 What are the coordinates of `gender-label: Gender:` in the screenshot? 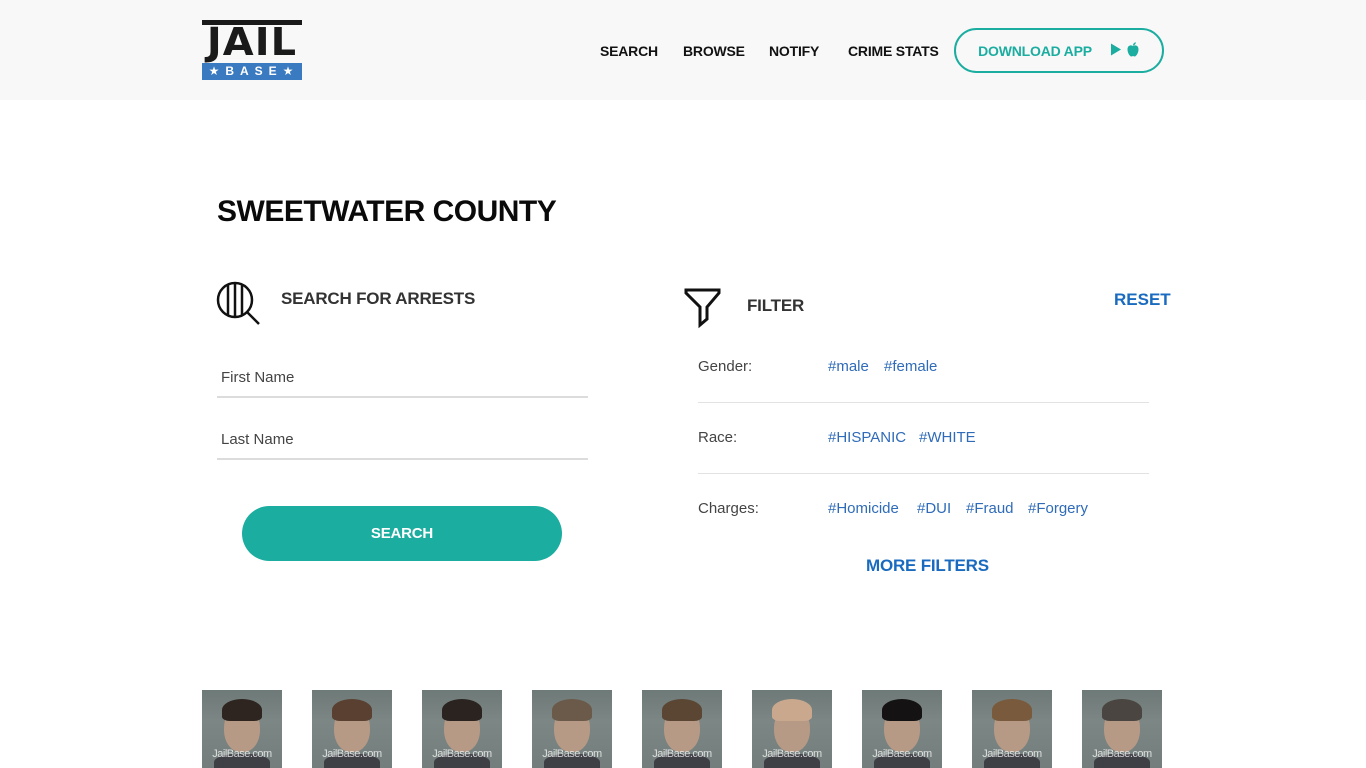 It's located at (725, 366).